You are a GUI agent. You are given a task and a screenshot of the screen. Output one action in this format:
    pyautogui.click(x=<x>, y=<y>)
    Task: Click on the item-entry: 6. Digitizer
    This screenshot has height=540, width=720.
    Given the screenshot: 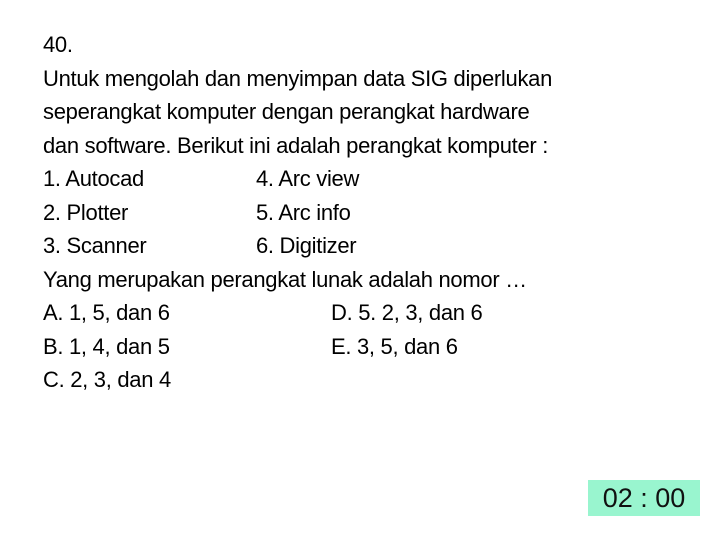 What is the action you would take?
    pyautogui.click(x=306, y=245)
    